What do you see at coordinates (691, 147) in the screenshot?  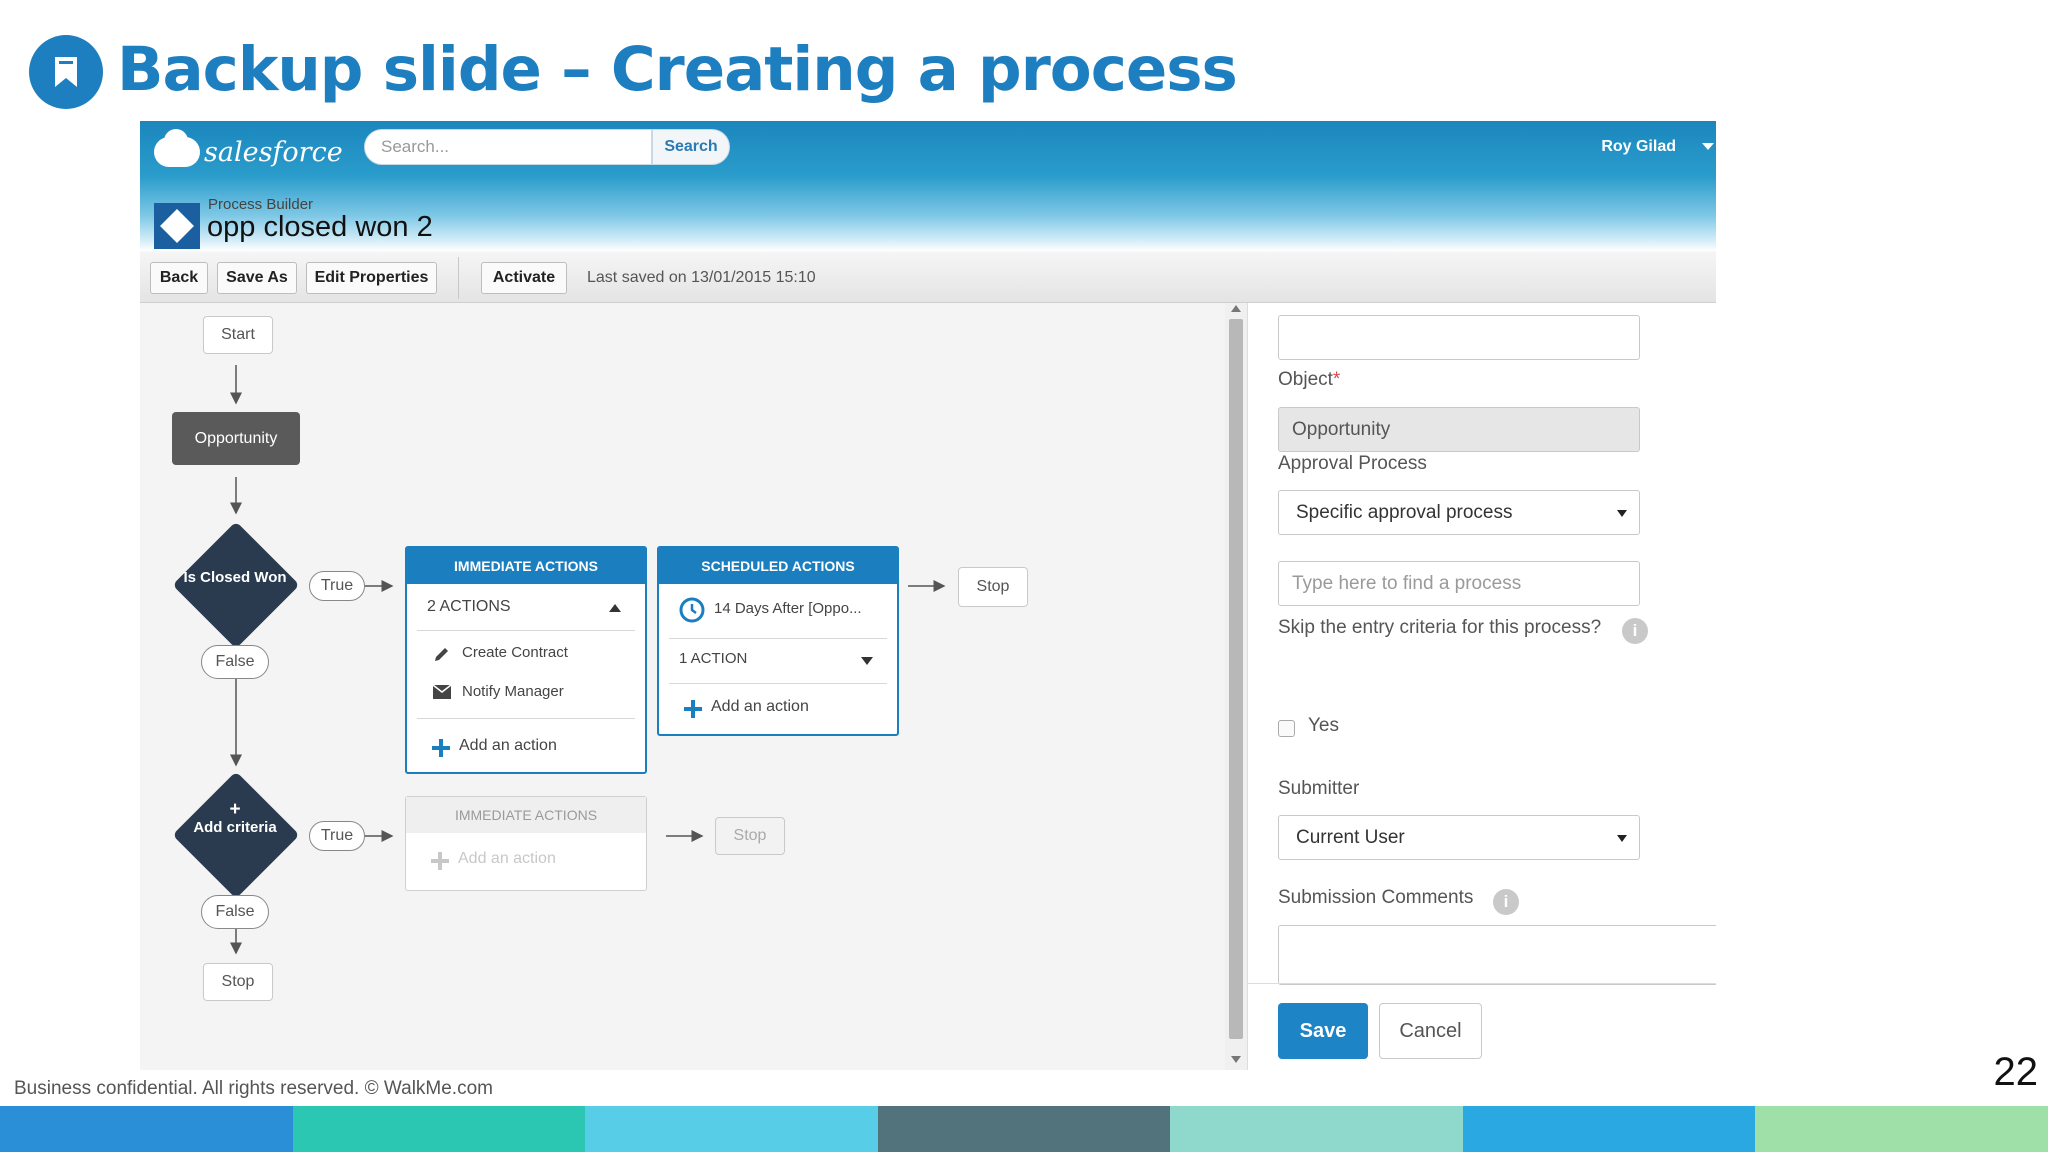 I see `search-button: Search` at bounding box center [691, 147].